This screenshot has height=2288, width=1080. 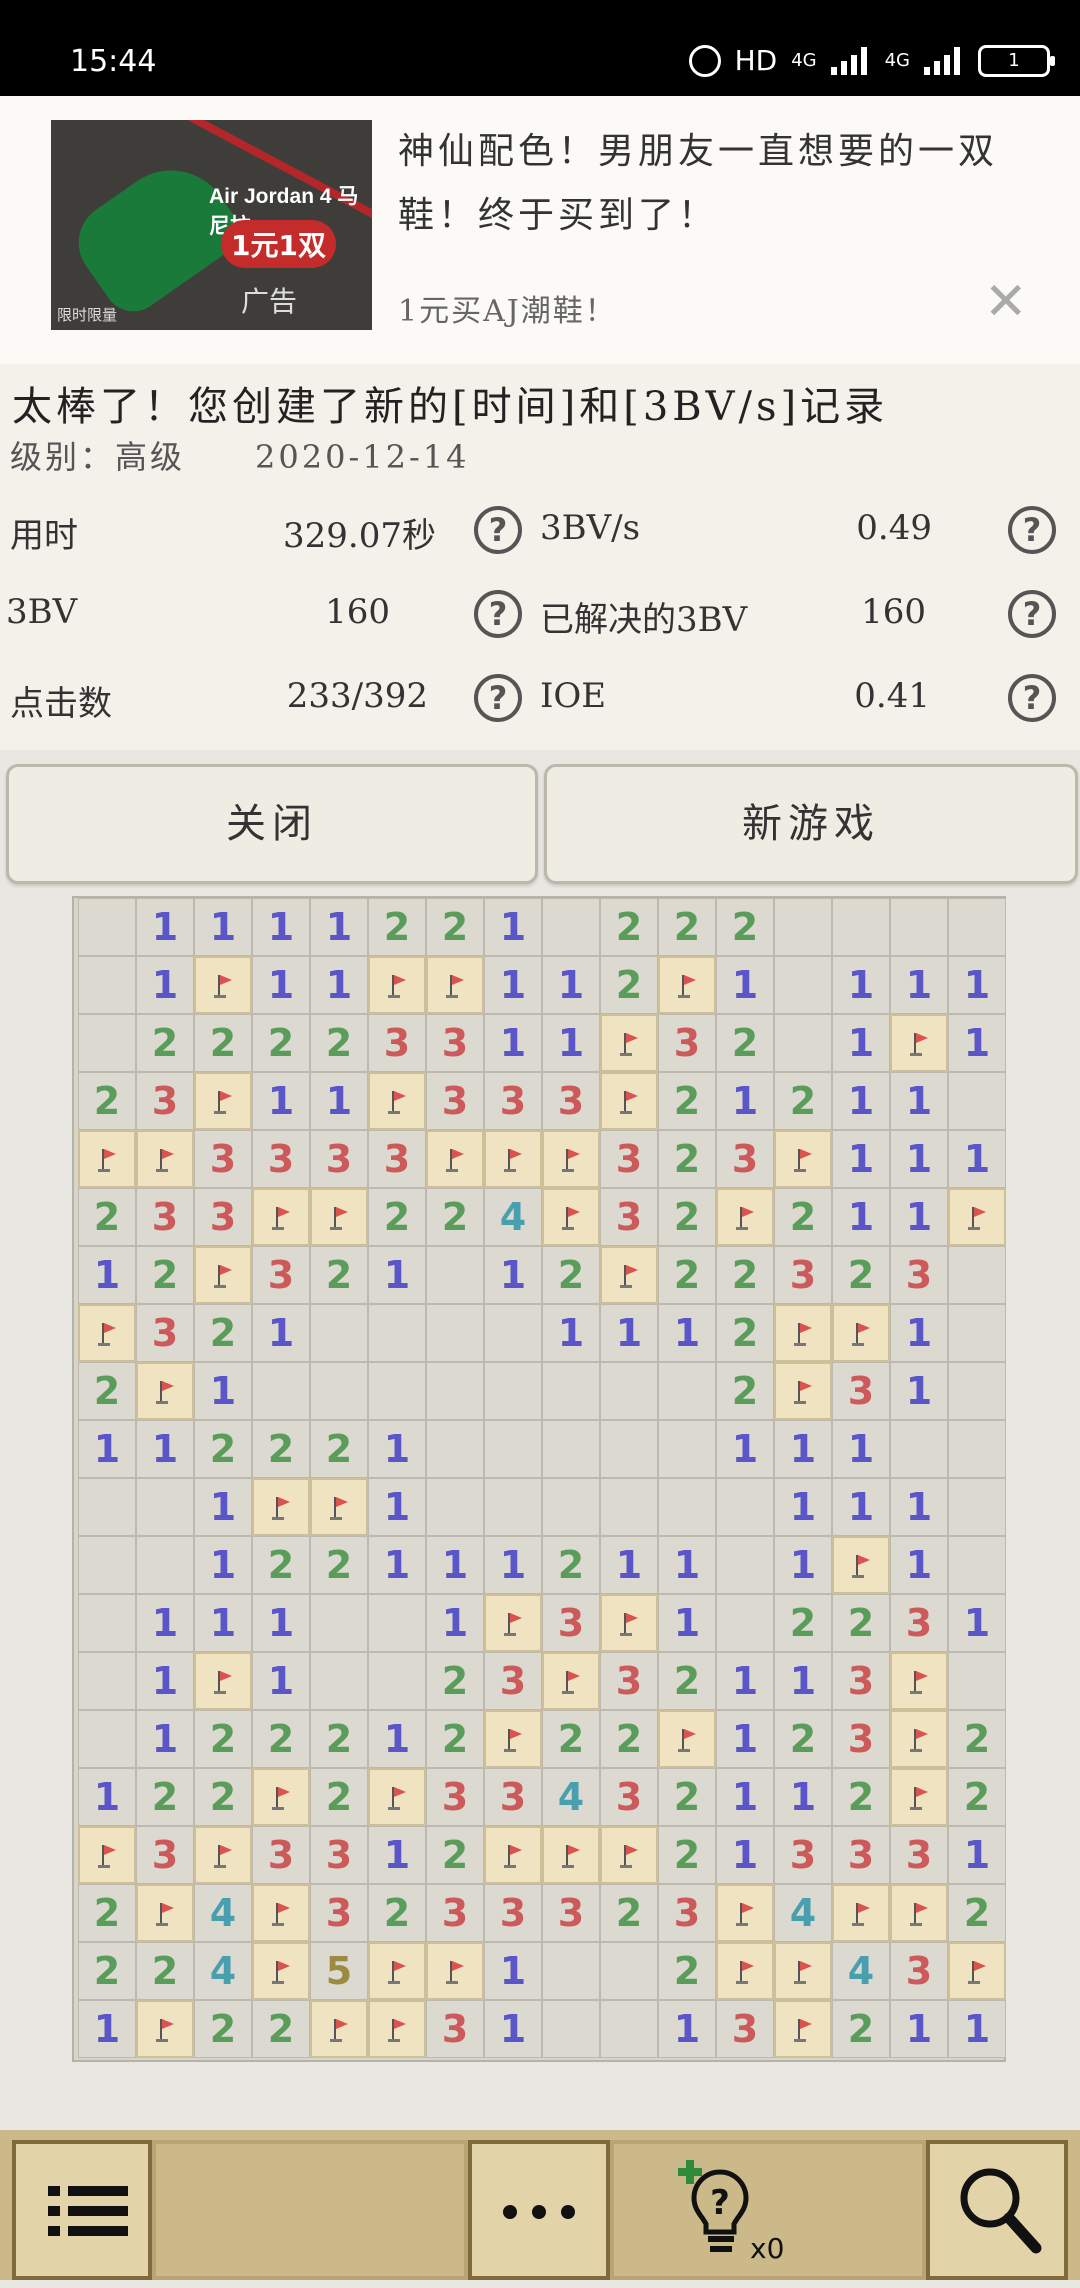 I want to click on number-cell: 5, so click(x=339, y=1971).